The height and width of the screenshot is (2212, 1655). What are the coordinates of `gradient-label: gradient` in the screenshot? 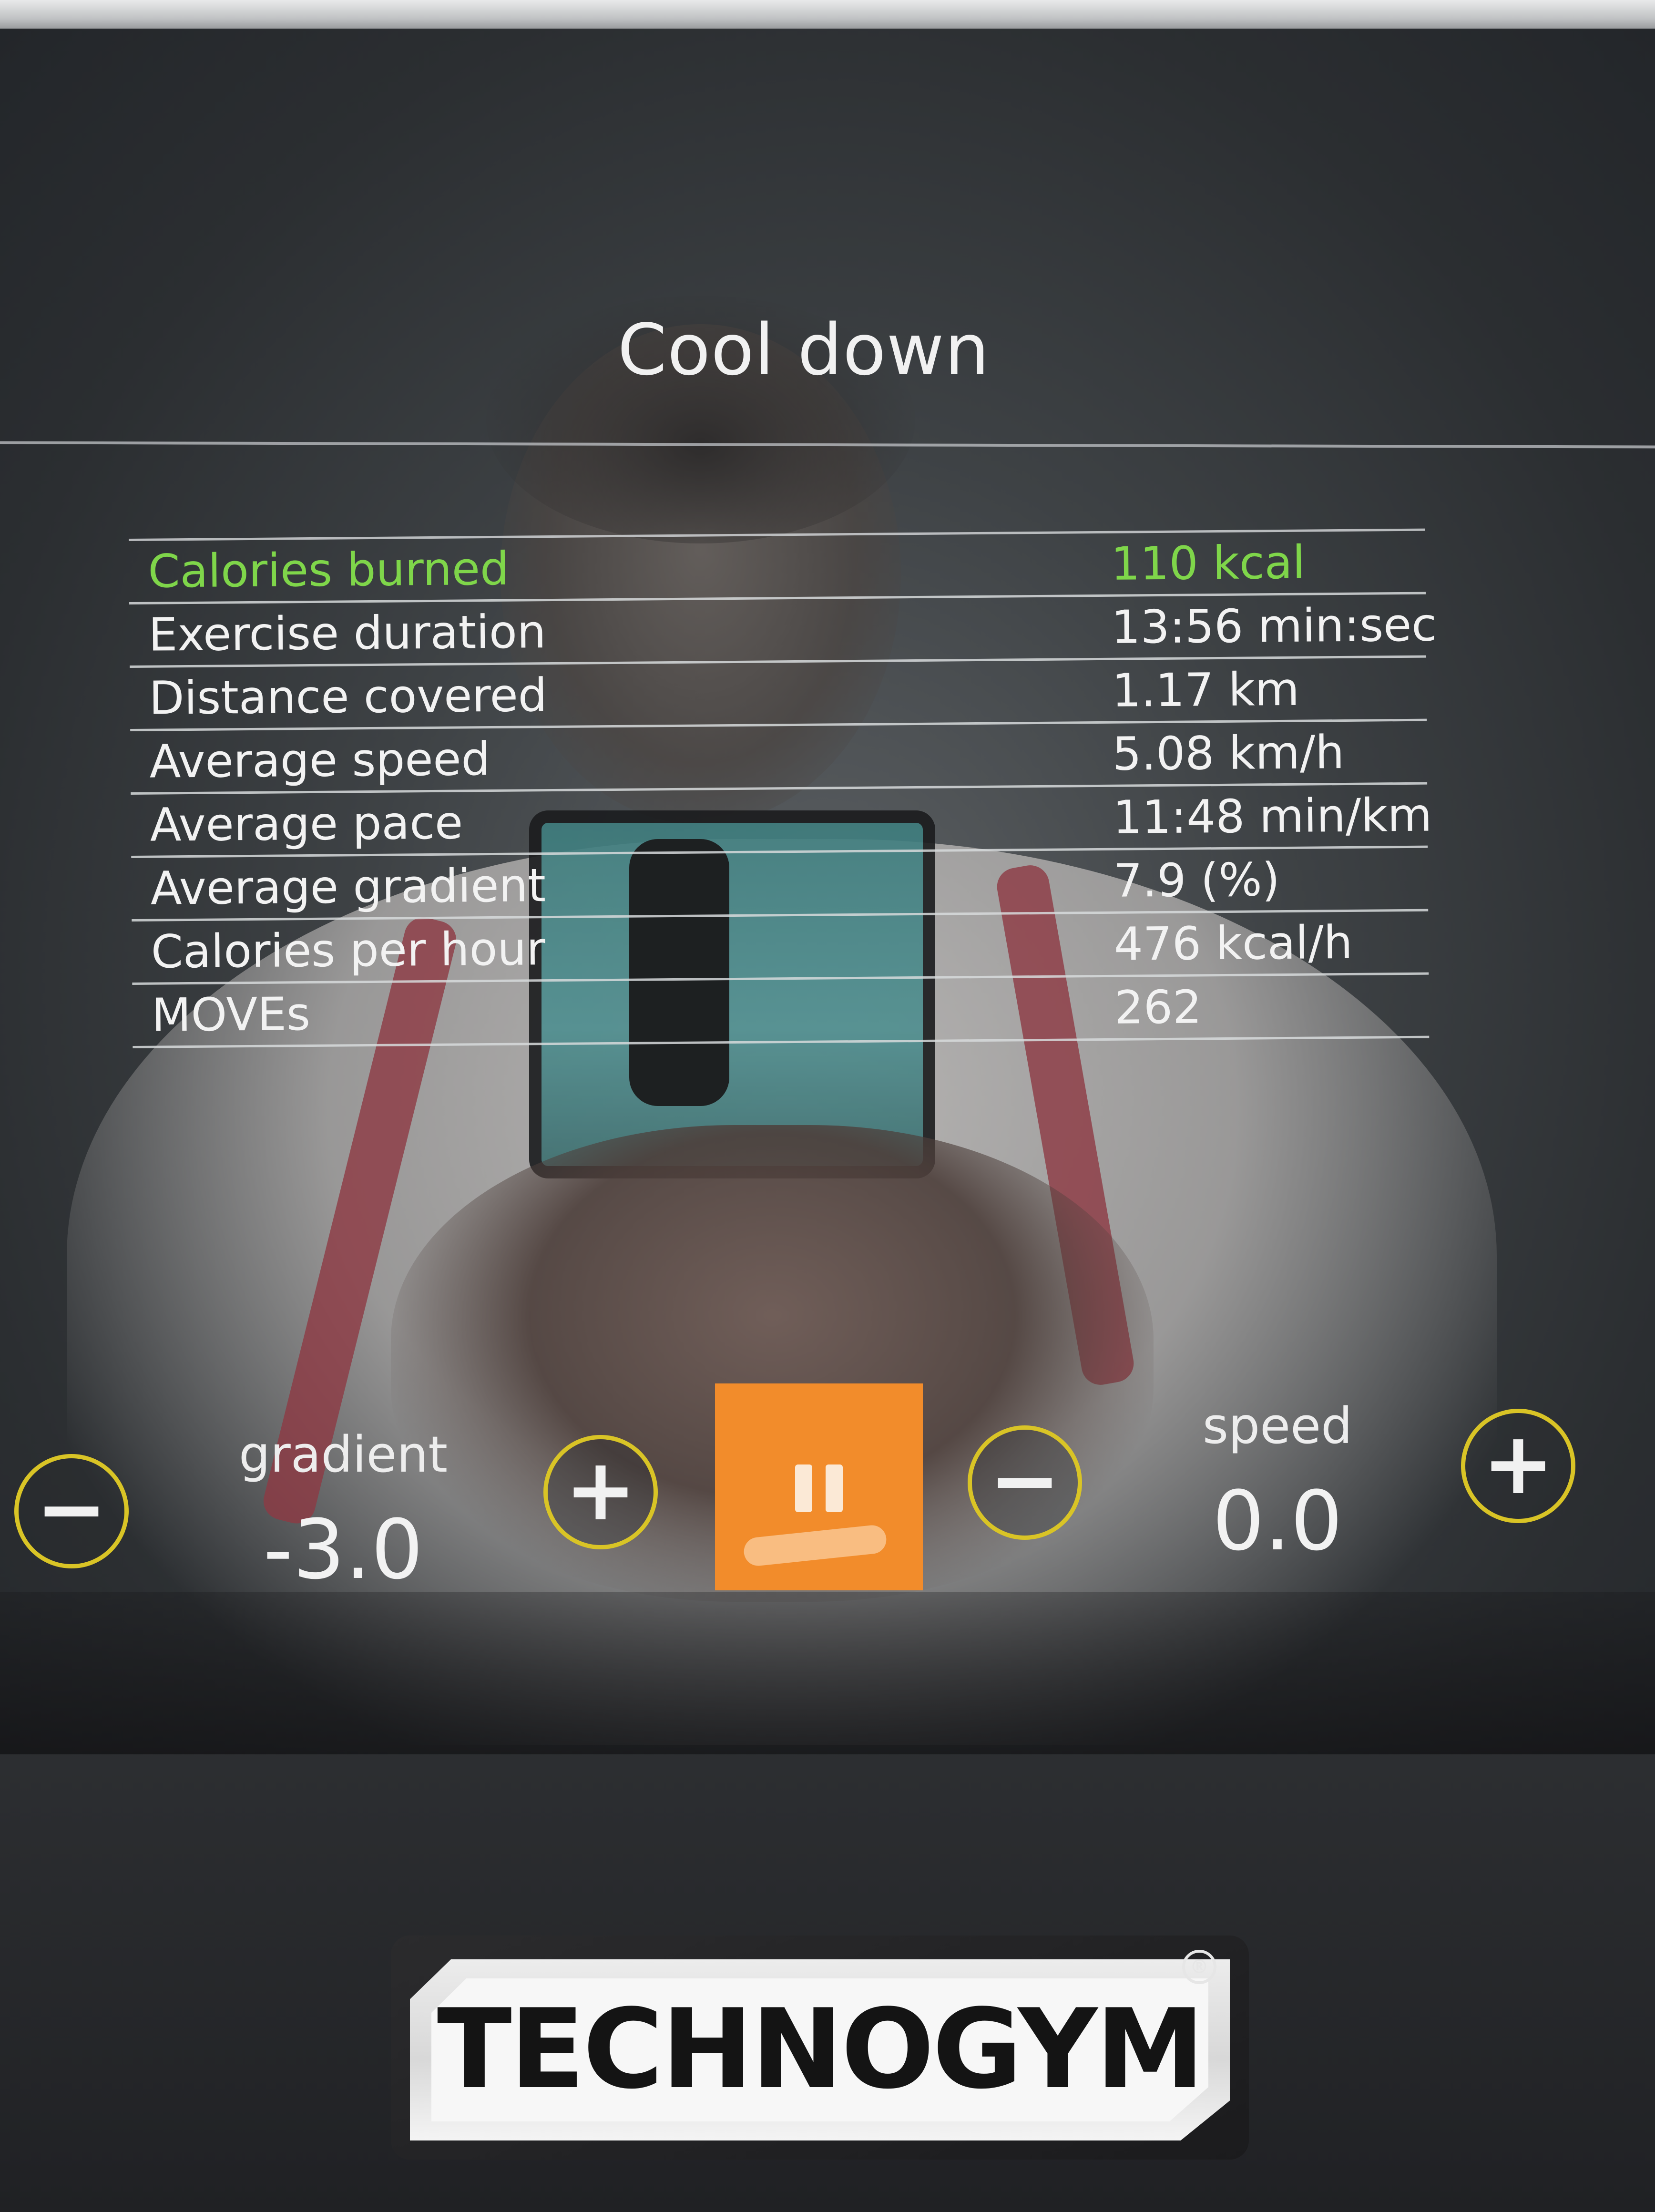 It's located at (343, 1454).